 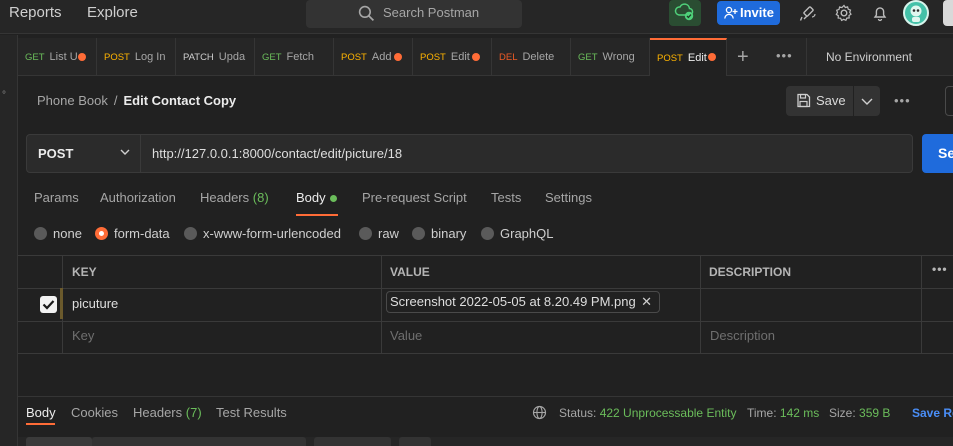 What do you see at coordinates (743, 57) in the screenshot?
I see `new-tab-button: +` at bounding box center [743, 57].